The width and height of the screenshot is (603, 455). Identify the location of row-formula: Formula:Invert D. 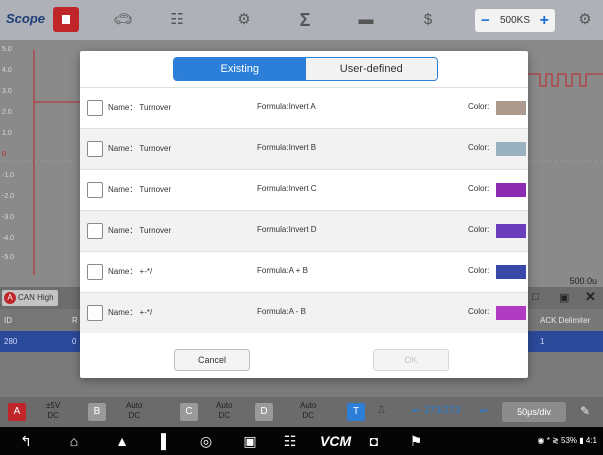
(287, 229).